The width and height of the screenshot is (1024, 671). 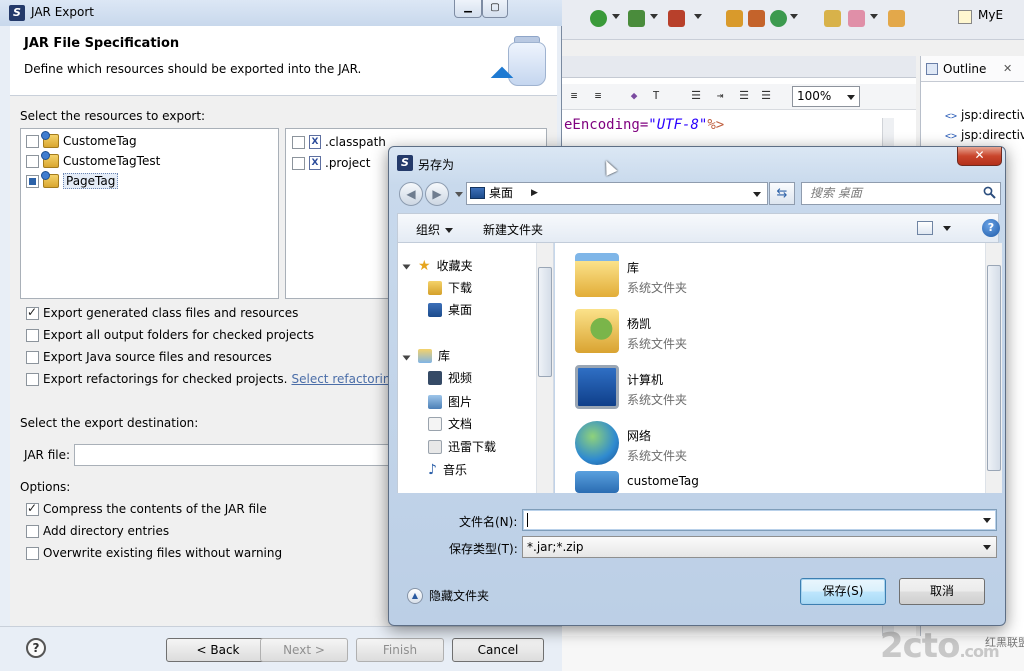 I want to click on help-button: ?, so click(x=36, y=648).